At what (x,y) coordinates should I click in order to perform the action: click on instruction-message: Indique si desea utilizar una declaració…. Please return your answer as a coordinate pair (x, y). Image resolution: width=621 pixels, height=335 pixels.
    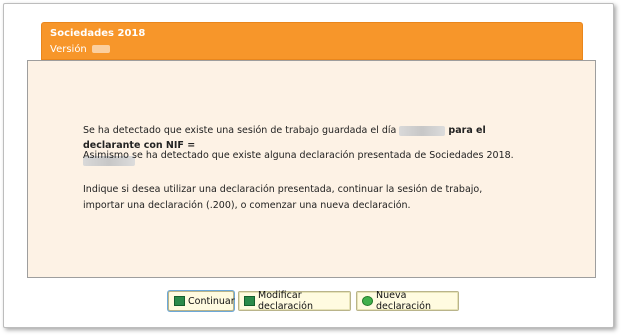
    Looking at the image, I should click on (283, 197).